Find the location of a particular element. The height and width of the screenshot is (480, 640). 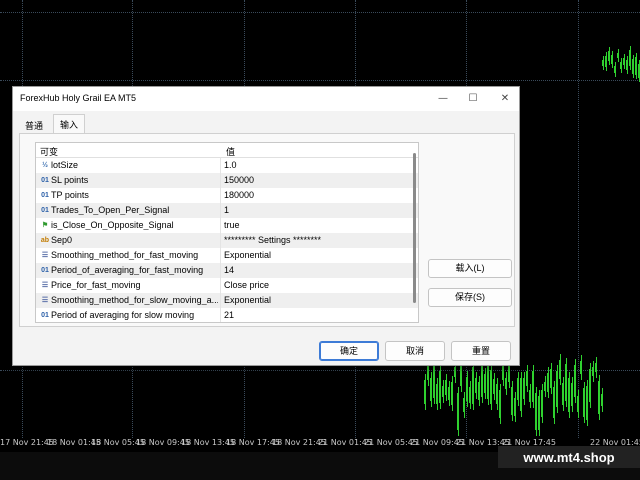

parameter-name: SL points is located at coordinates (70, 180).